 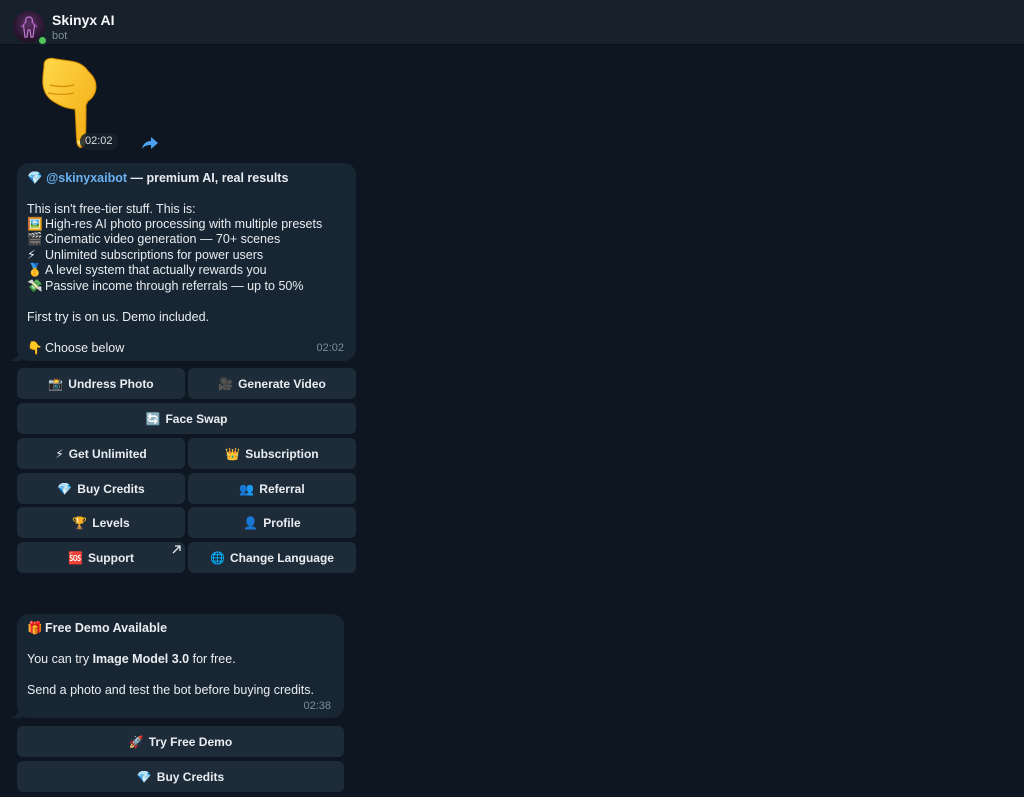 What do you see at coordinates (80, 522) in the screenshot?
I see `trophy-icon: 🏆` at bounding box center [80, 522].